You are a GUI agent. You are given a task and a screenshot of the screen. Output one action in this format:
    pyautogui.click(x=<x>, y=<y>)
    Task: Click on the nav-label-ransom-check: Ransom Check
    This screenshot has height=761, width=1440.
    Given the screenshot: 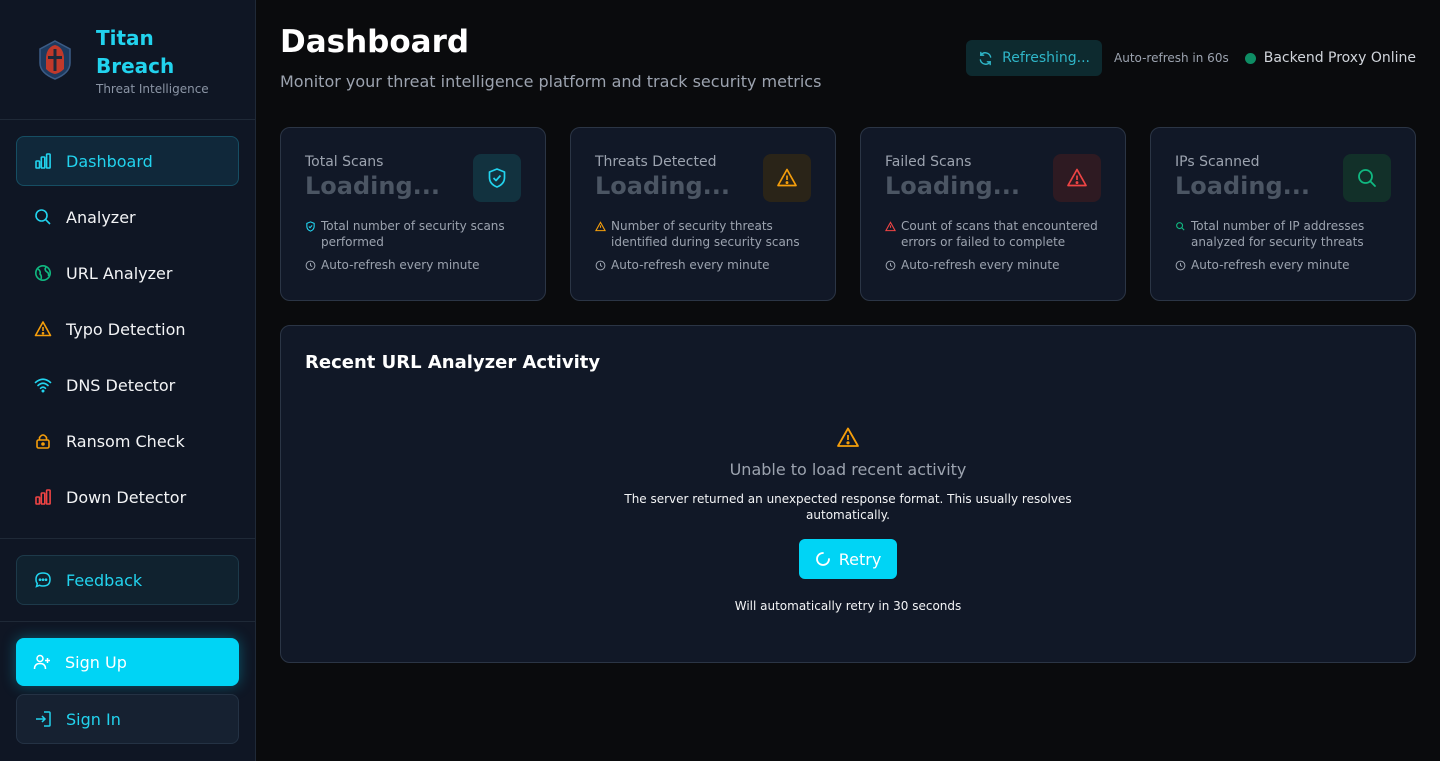 What is the action you would take?
    pyautogui.click(x=125, y=441)
    